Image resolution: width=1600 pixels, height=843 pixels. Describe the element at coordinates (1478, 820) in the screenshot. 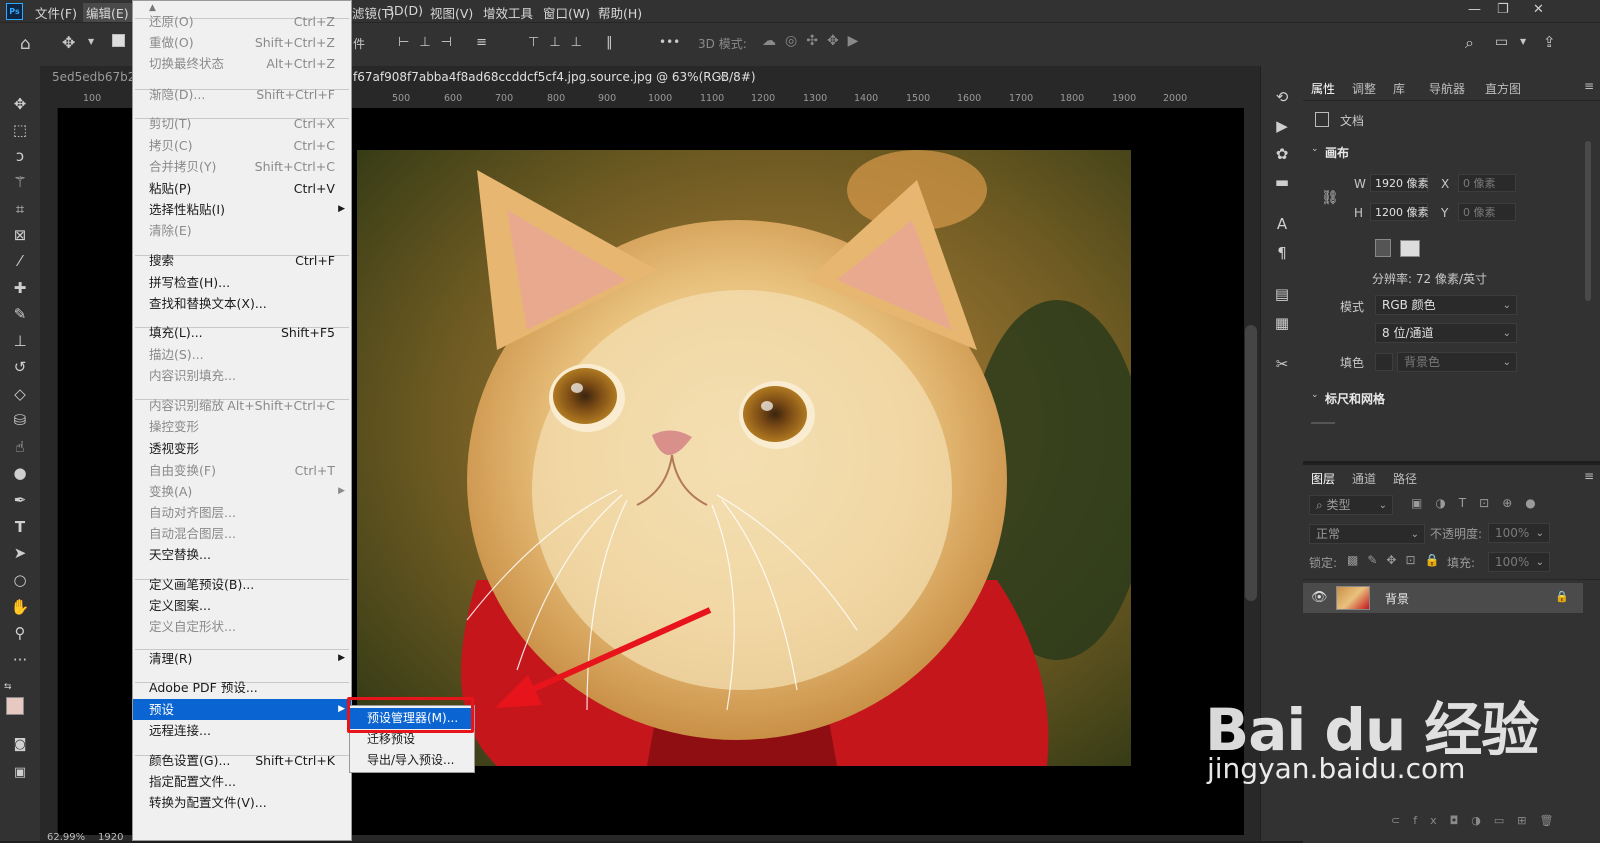

I see `layer-actions-icons: ⊂fx◘◑▭⊞🗑` at that location.